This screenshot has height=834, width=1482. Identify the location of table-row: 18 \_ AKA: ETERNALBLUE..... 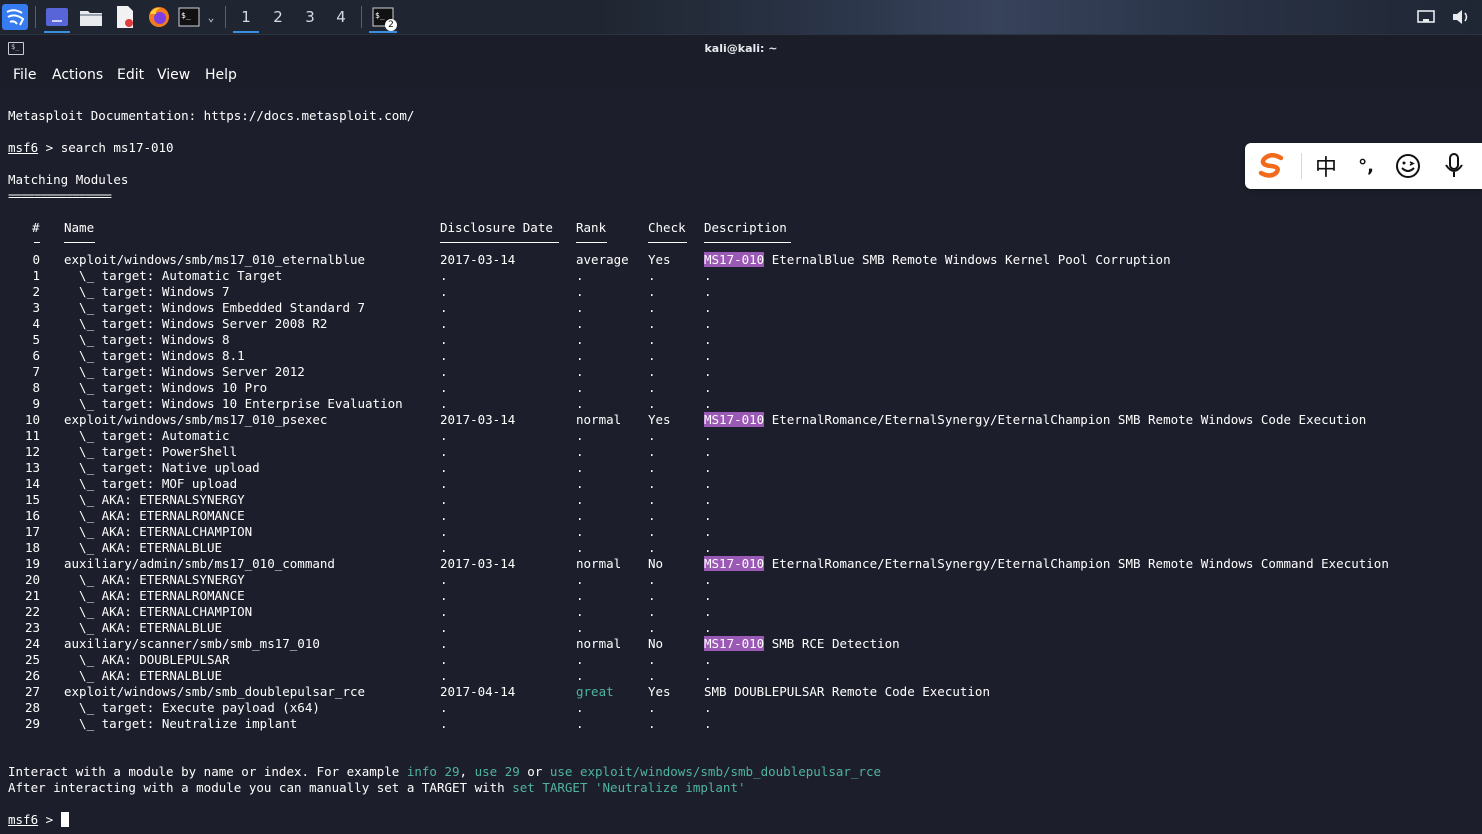
(741, 548).